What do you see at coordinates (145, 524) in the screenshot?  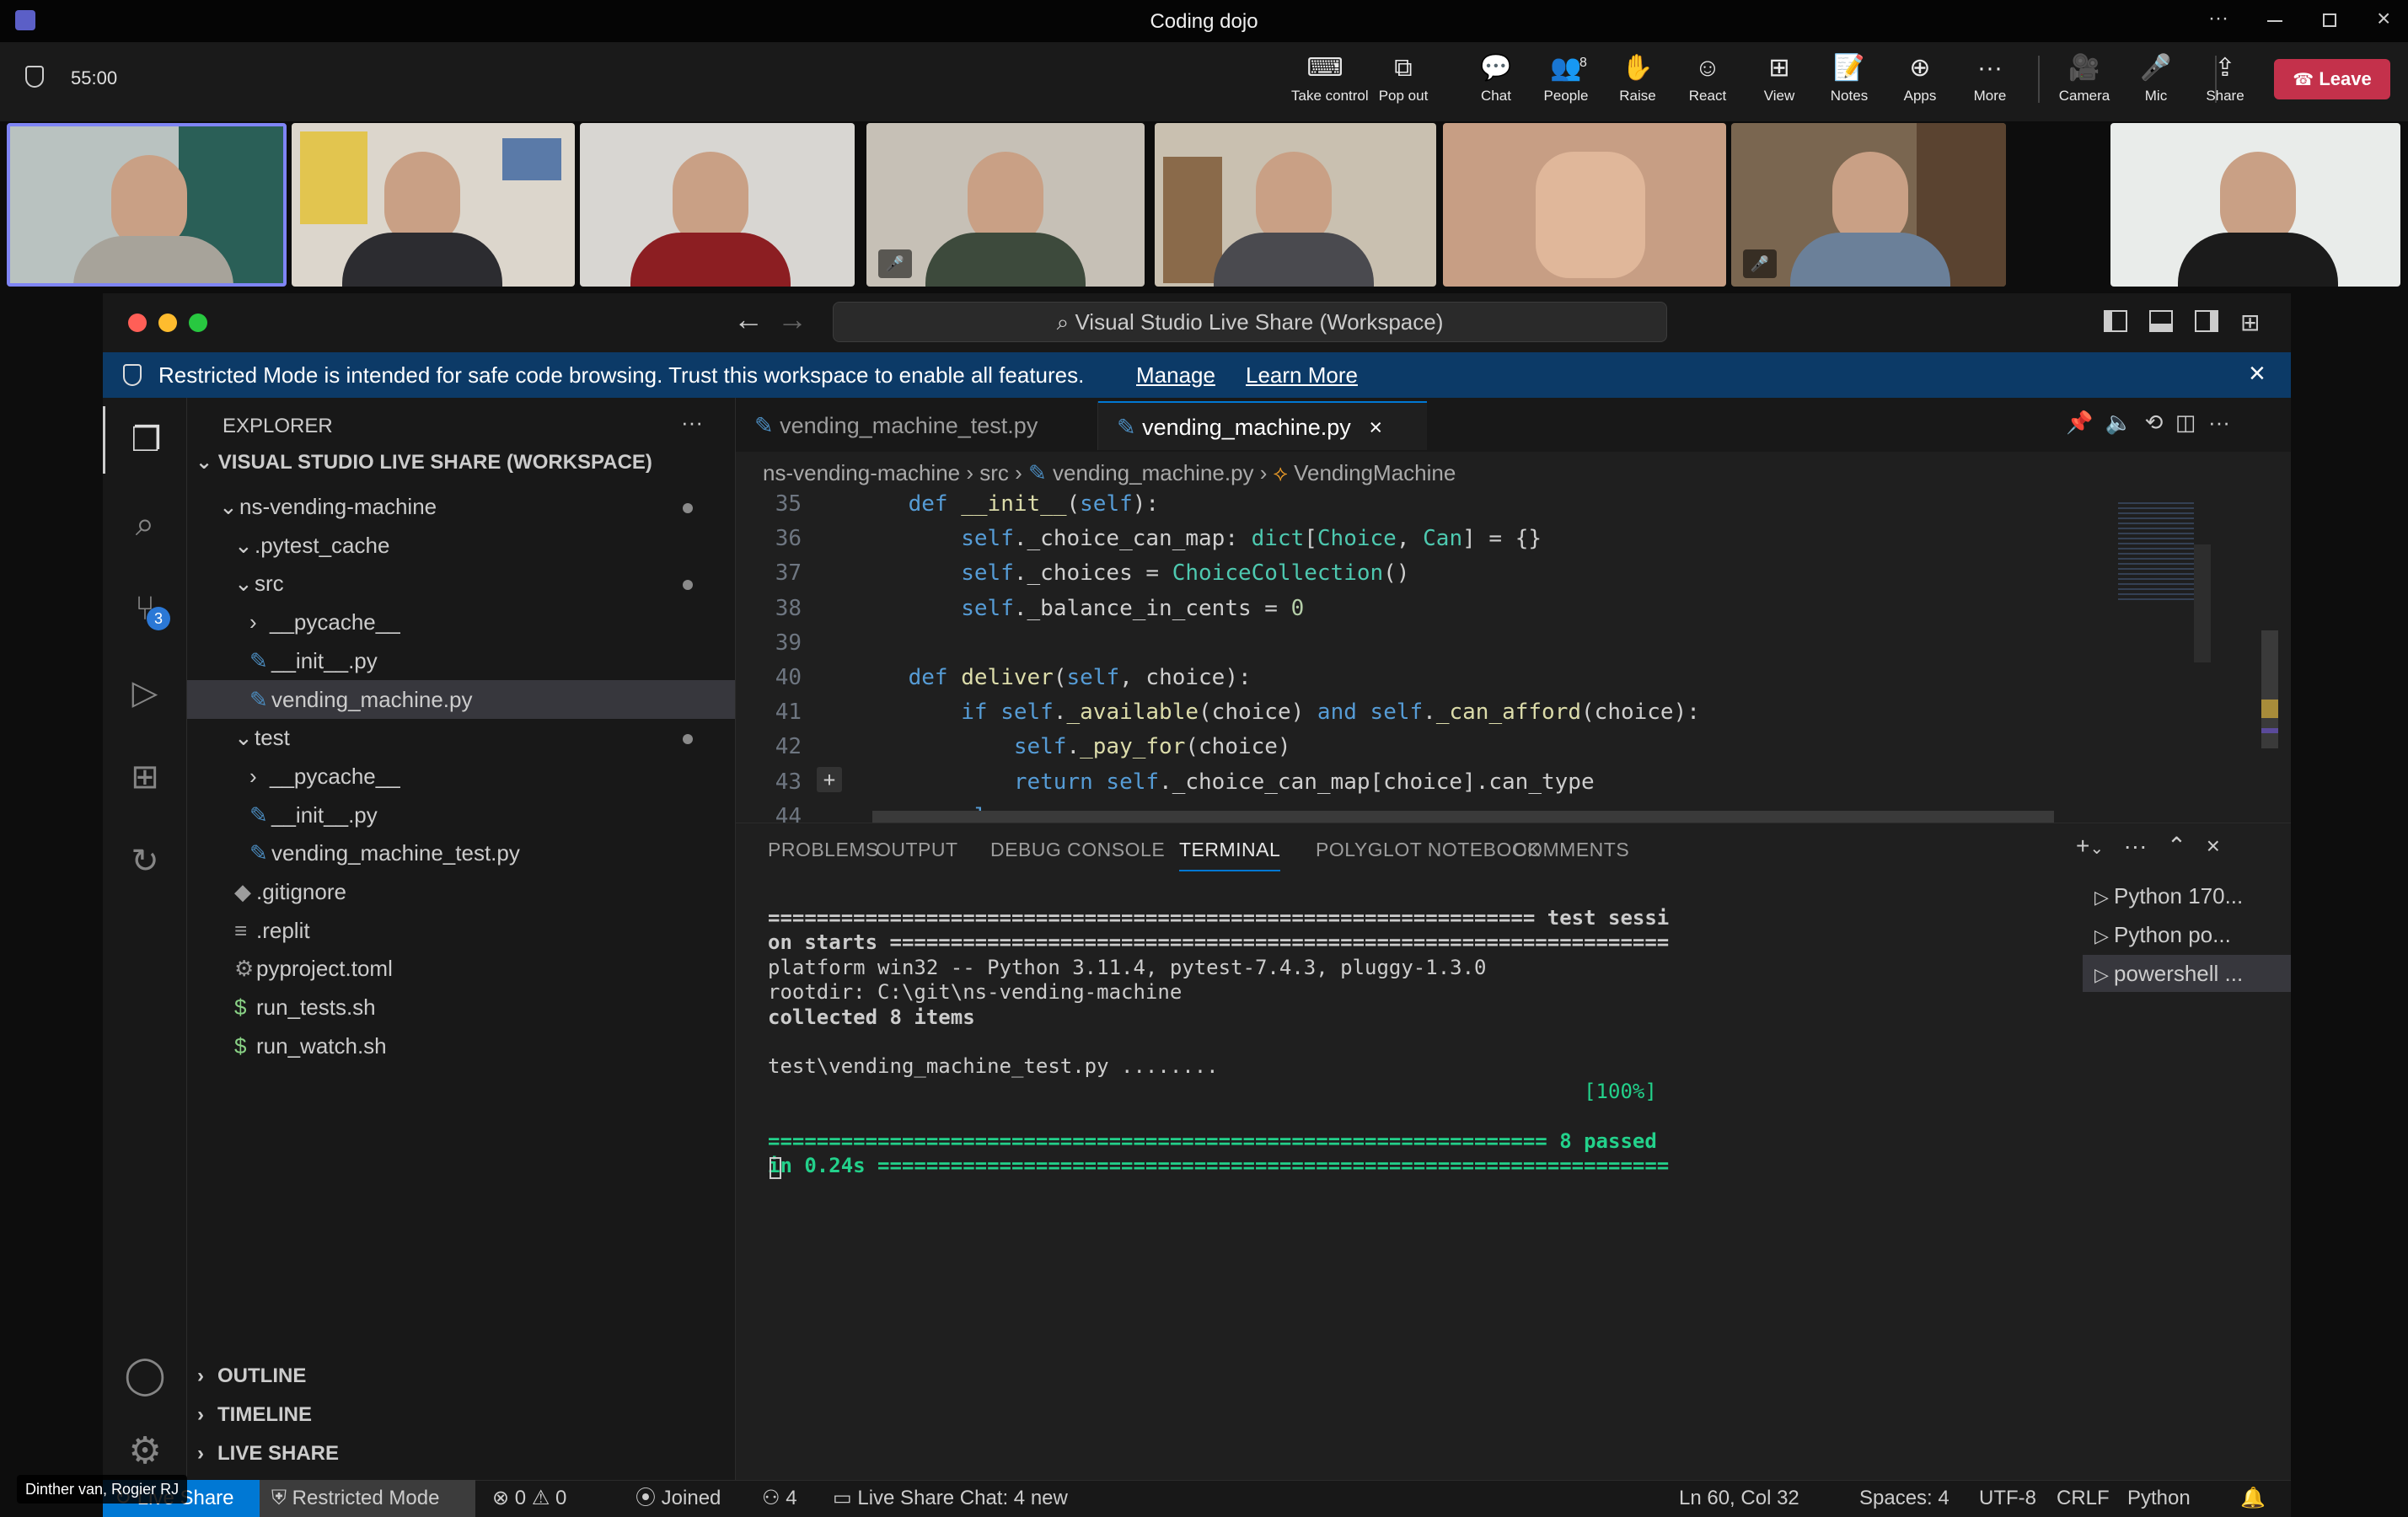 I see `search-icon: ⌕` at bounding box center [145, 524].